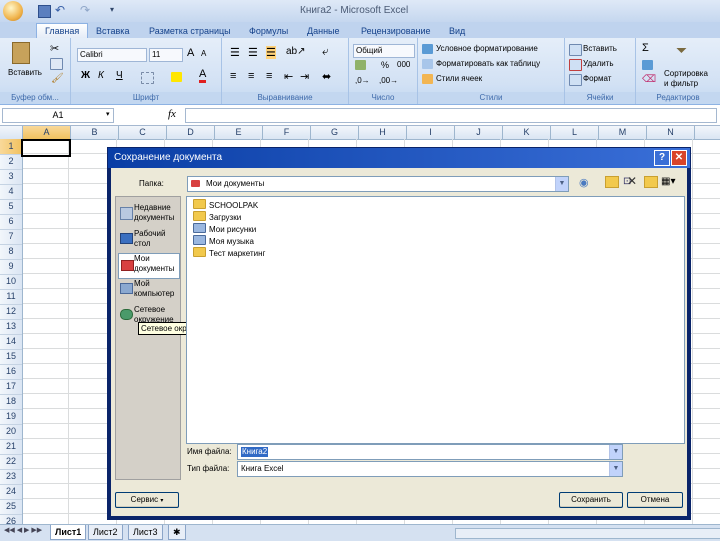  Describe the element at coordinates (431, 132) in the screenshot. I see `column-header: I` at that location.